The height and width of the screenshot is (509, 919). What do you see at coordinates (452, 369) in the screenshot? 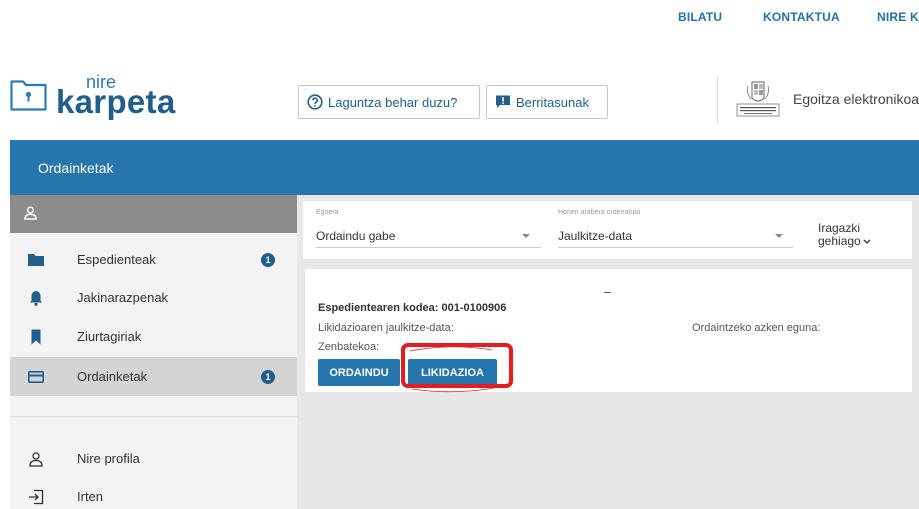
I see `highlight-scribble` at bounding box center [452, 369].